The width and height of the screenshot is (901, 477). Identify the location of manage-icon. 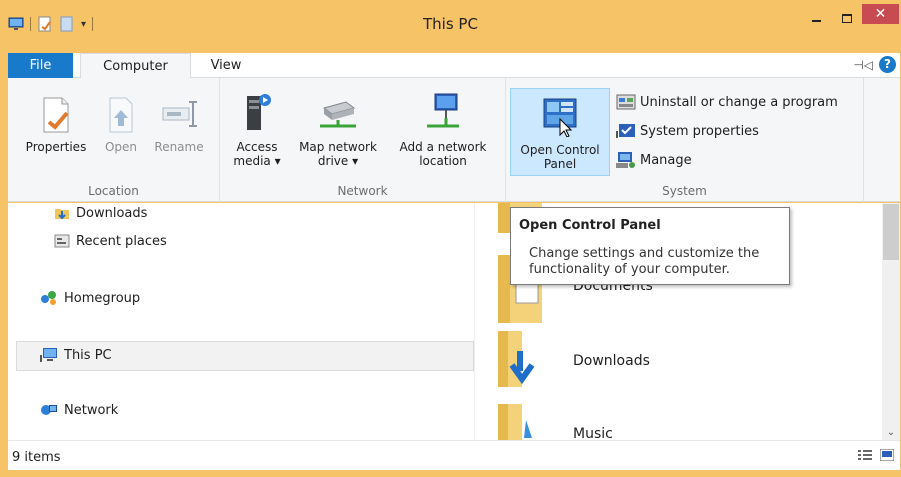
(625, 160).